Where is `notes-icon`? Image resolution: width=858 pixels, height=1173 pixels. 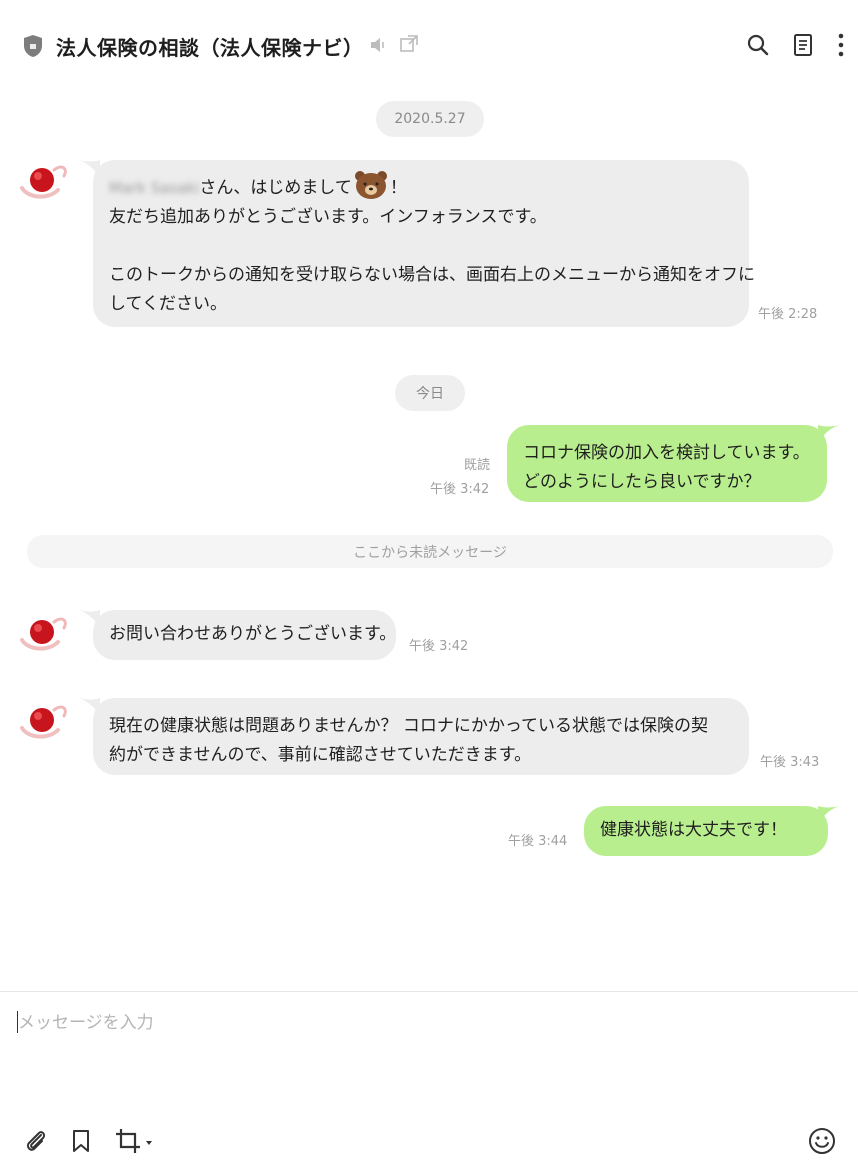
notes-icon is located at coordinates (803, 45).